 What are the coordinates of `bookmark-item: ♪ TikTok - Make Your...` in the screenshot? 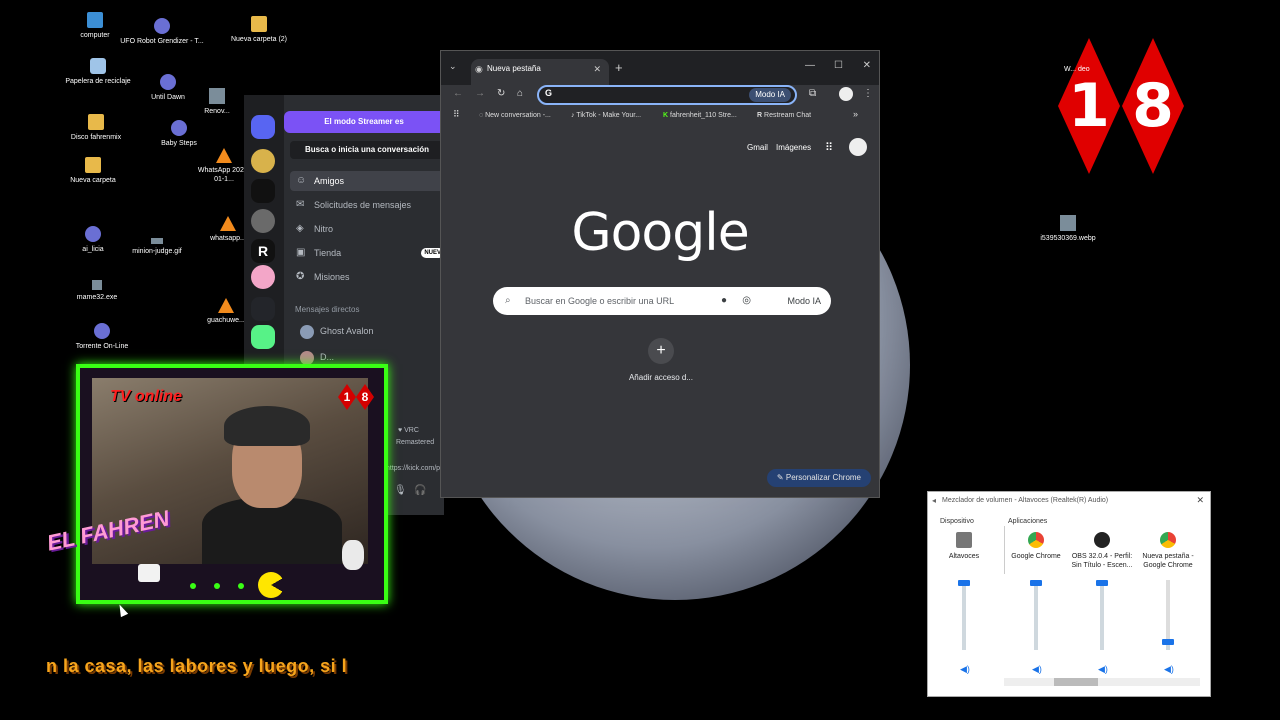 It's located at (606, 115).